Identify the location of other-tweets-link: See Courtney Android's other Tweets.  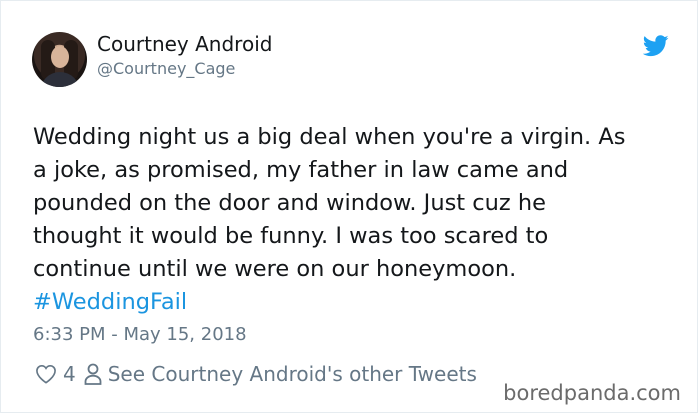
(280, 374).